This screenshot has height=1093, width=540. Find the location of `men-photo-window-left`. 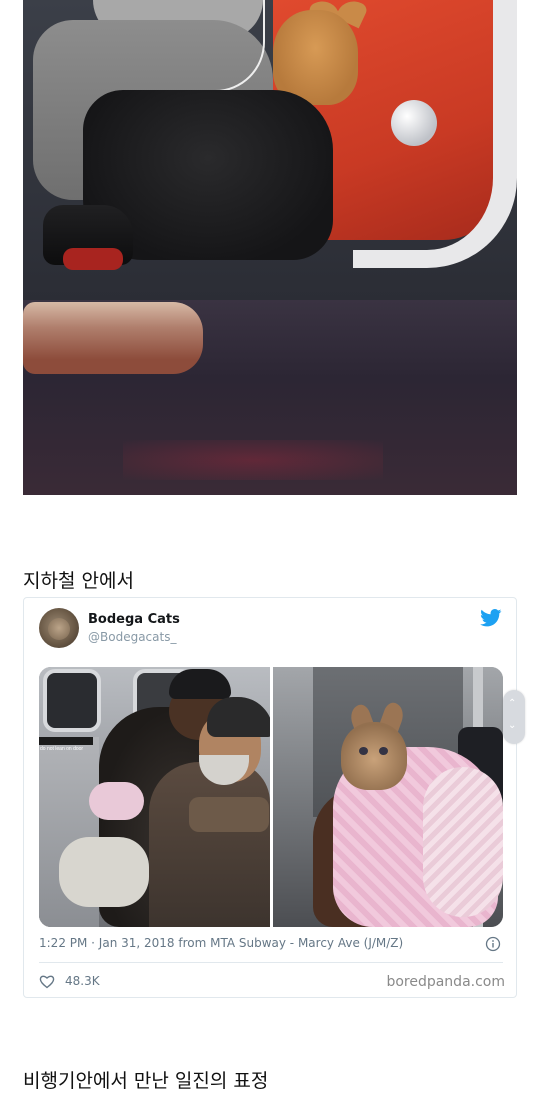

men-photo-window-left is located at coordinates (72, 700).